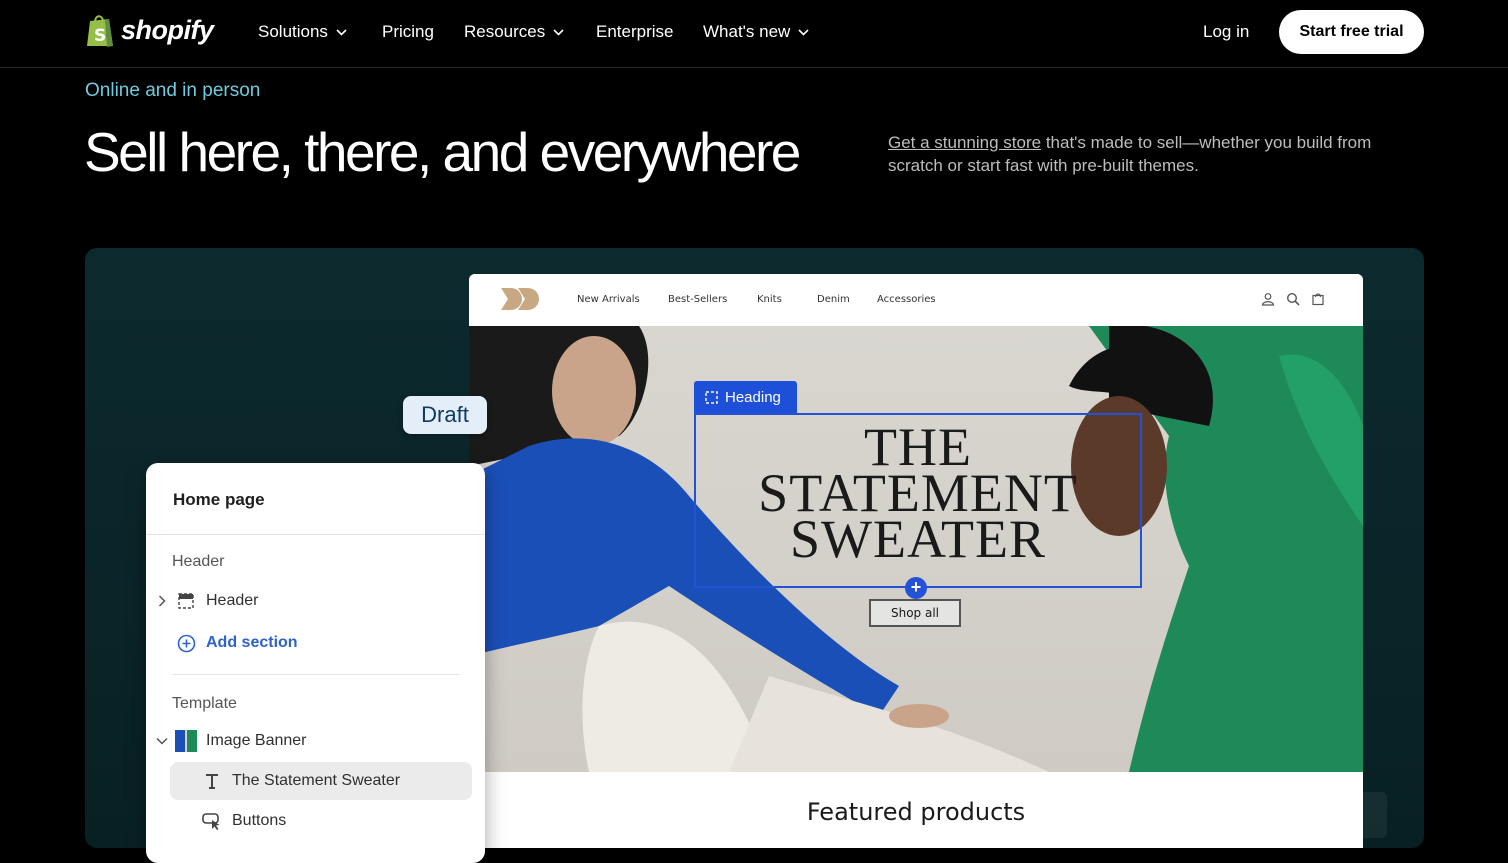 The image size is (1508, 863). I want to click on add-section-label: Add section, so click(252, 642).